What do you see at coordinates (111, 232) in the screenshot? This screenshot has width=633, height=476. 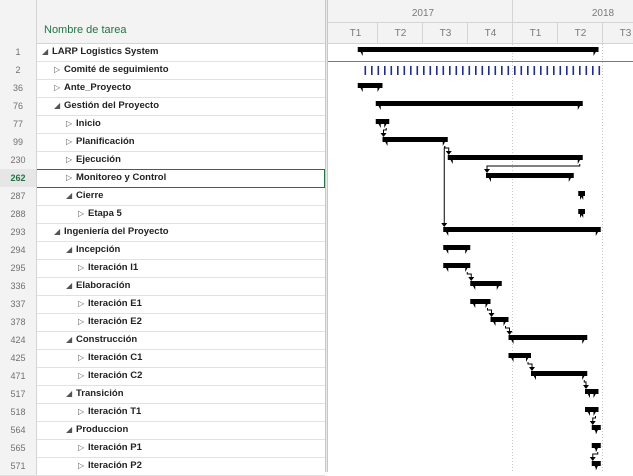 I see `task-name-cell: ◢ Ingeniería del Proyecto` at bounding box center [111, 232].